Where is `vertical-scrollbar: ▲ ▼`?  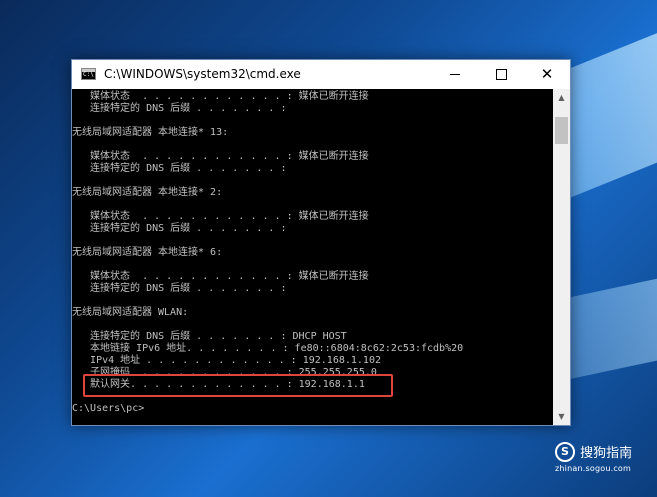 vertical-scrollbar: ▲ ▼ is located at coordinates (561, 257).